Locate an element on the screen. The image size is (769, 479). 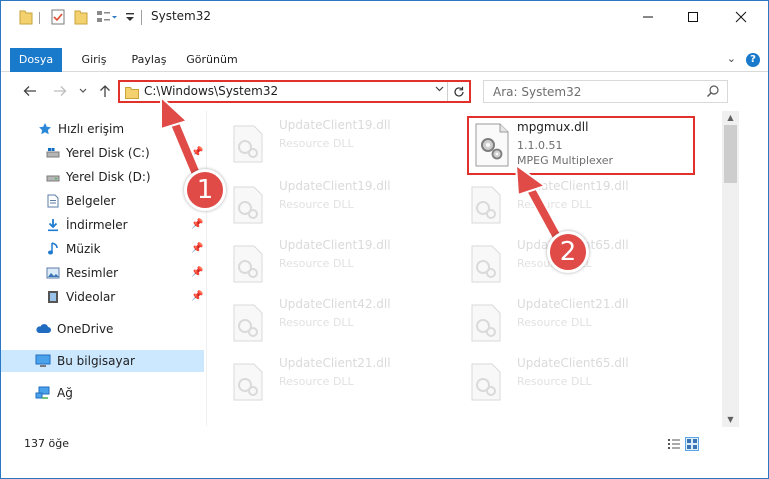
sidebar-item-this-pc: Bu bilgisayar is located at coordinates (102, 361).